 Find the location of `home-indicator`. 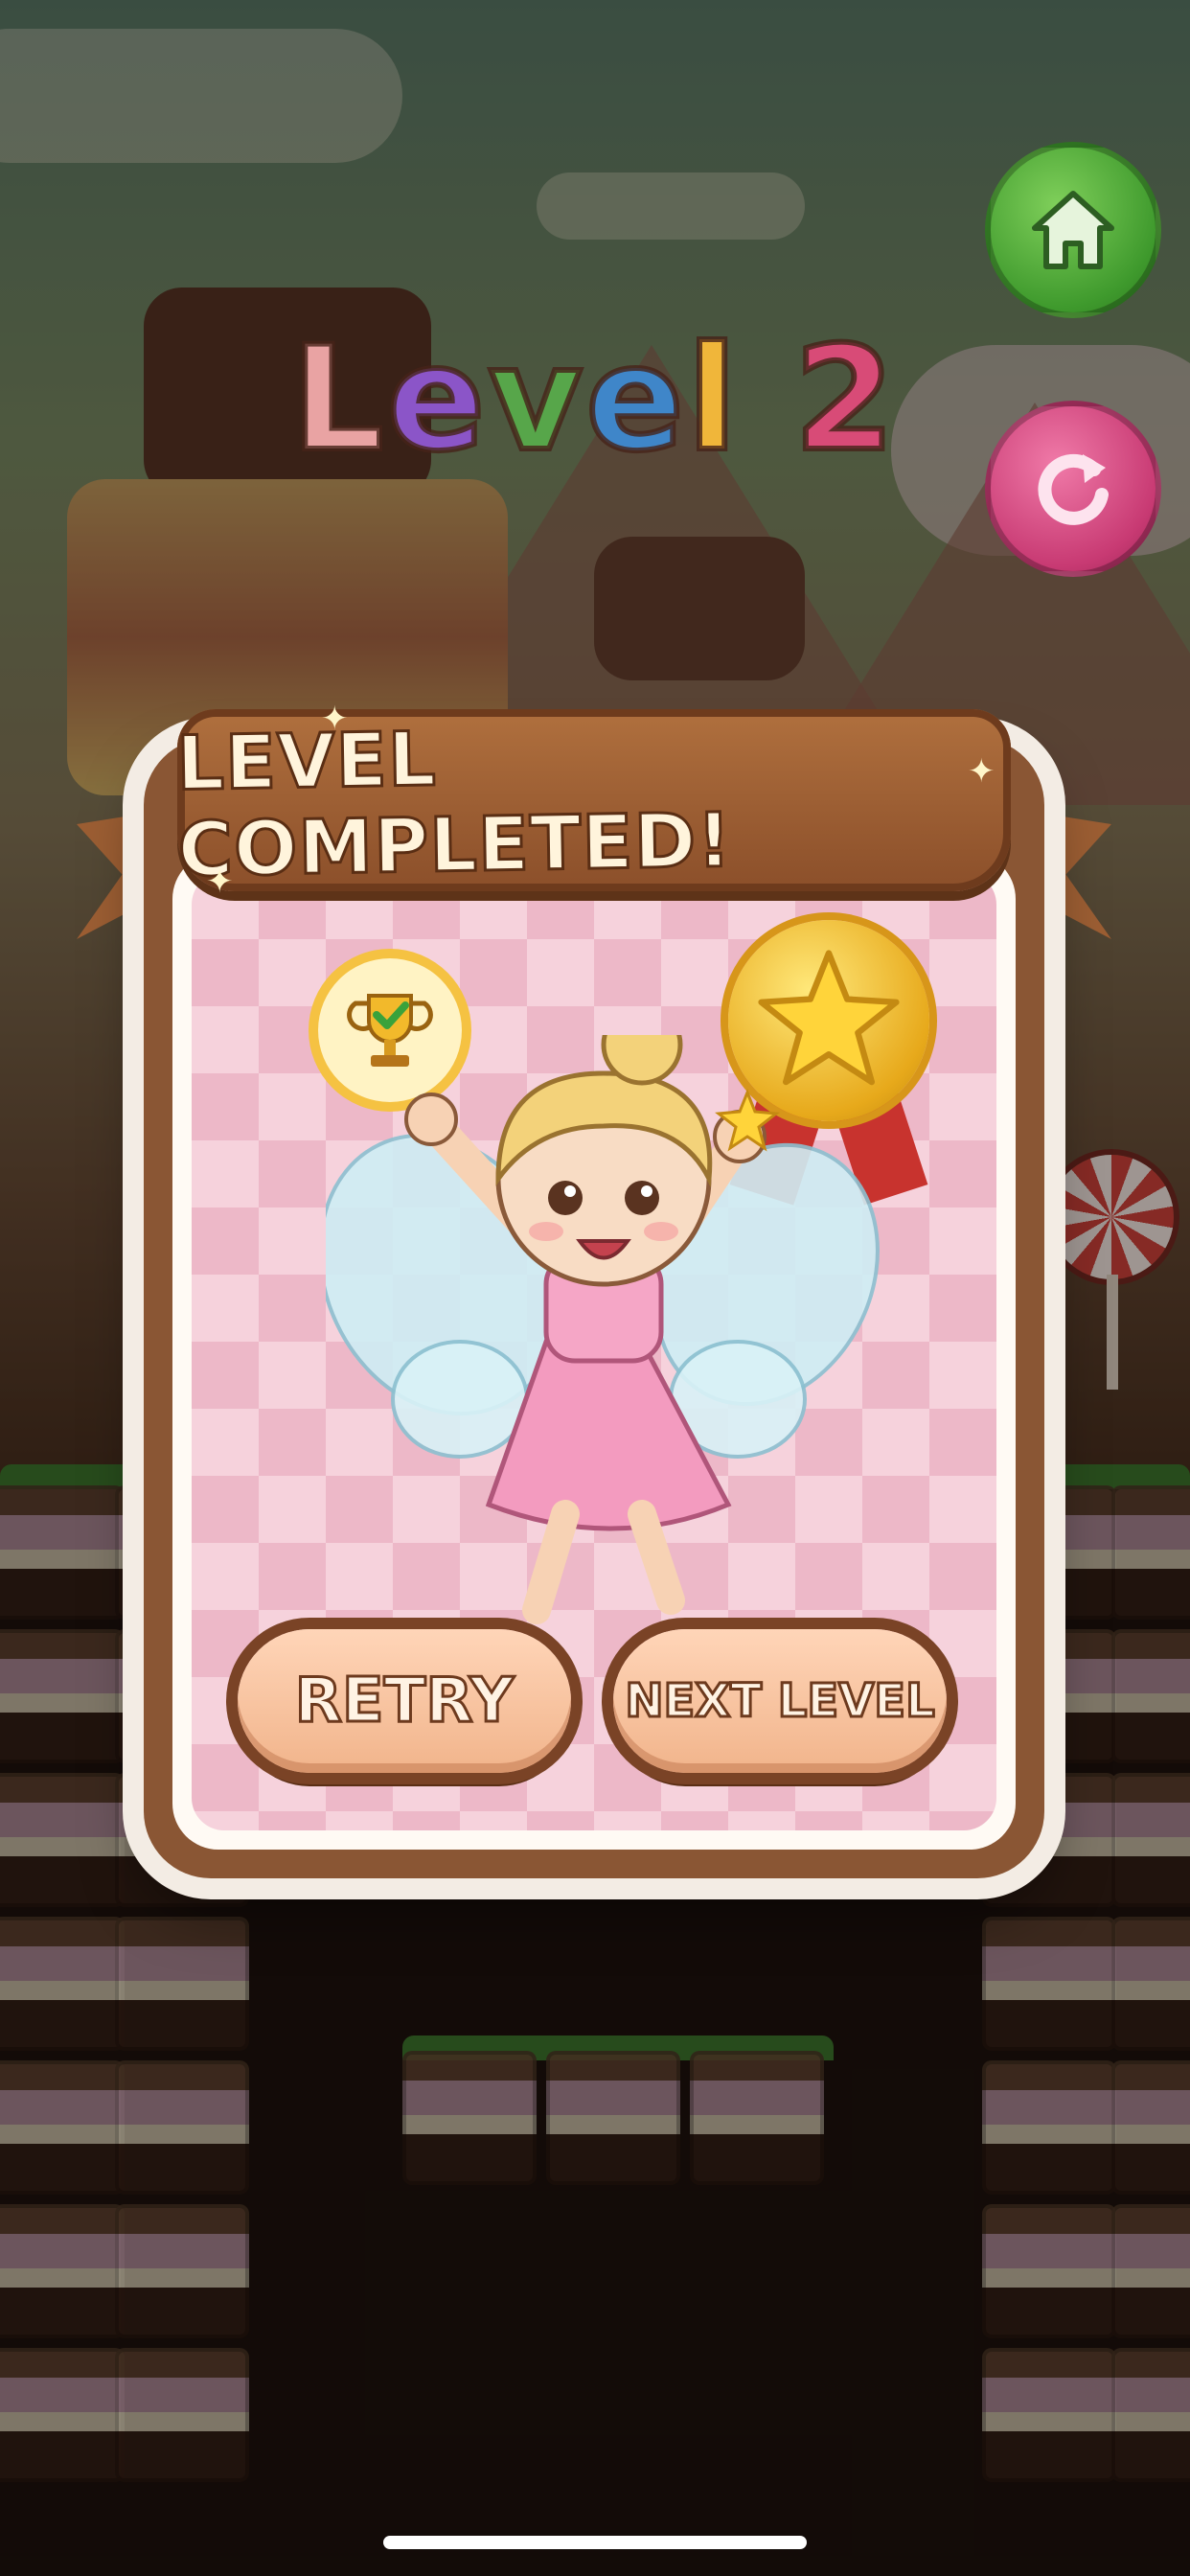

home-indicator is located at coordinates (595, 2542).